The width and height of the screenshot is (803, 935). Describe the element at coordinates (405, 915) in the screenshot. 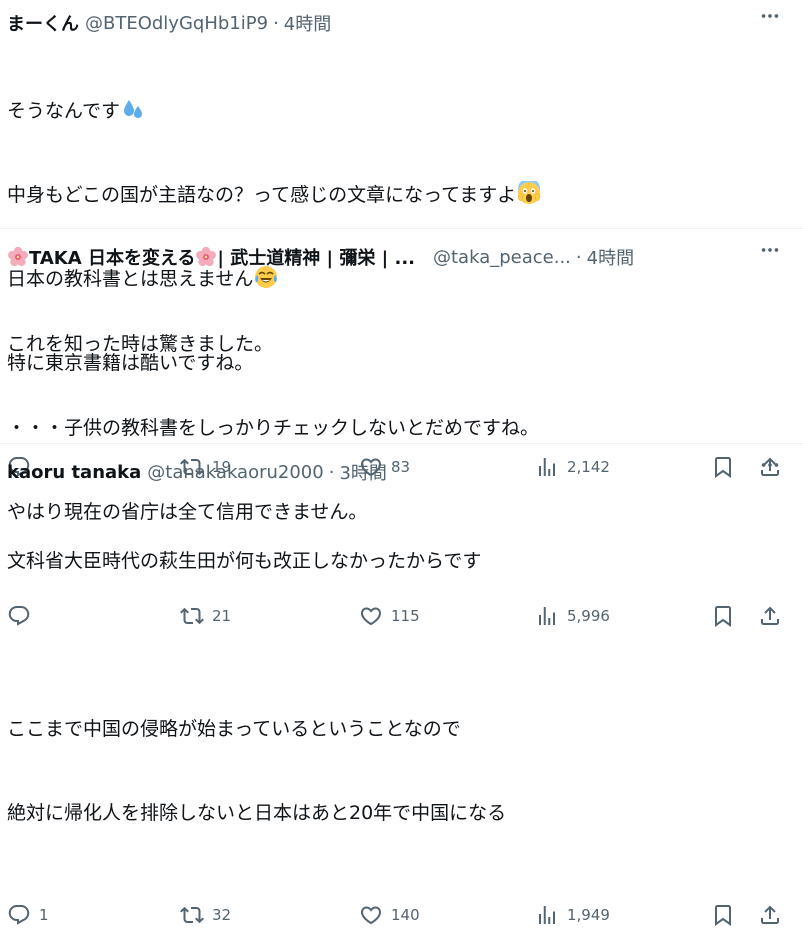

I see `like-count: 140` at that location.